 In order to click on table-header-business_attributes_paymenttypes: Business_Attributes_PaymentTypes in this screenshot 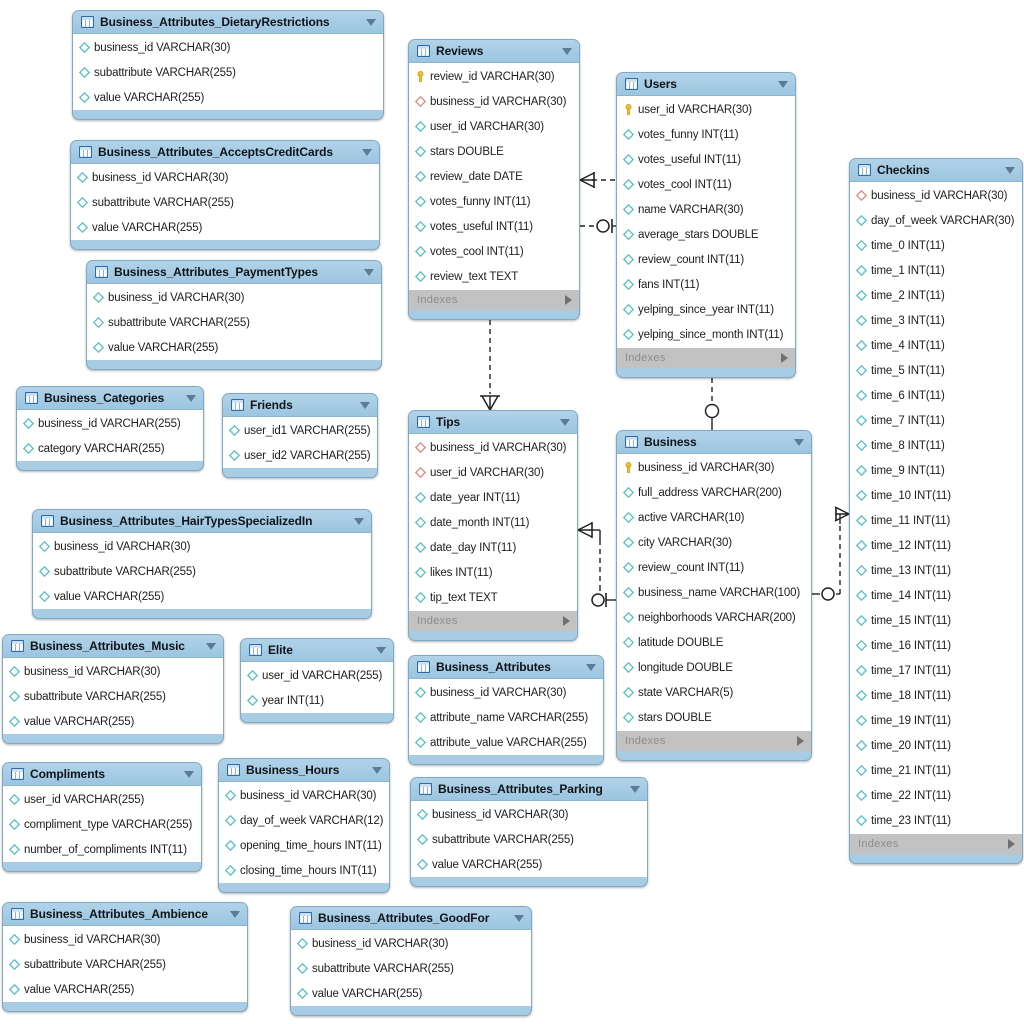, I will do `click(234, 272)`.